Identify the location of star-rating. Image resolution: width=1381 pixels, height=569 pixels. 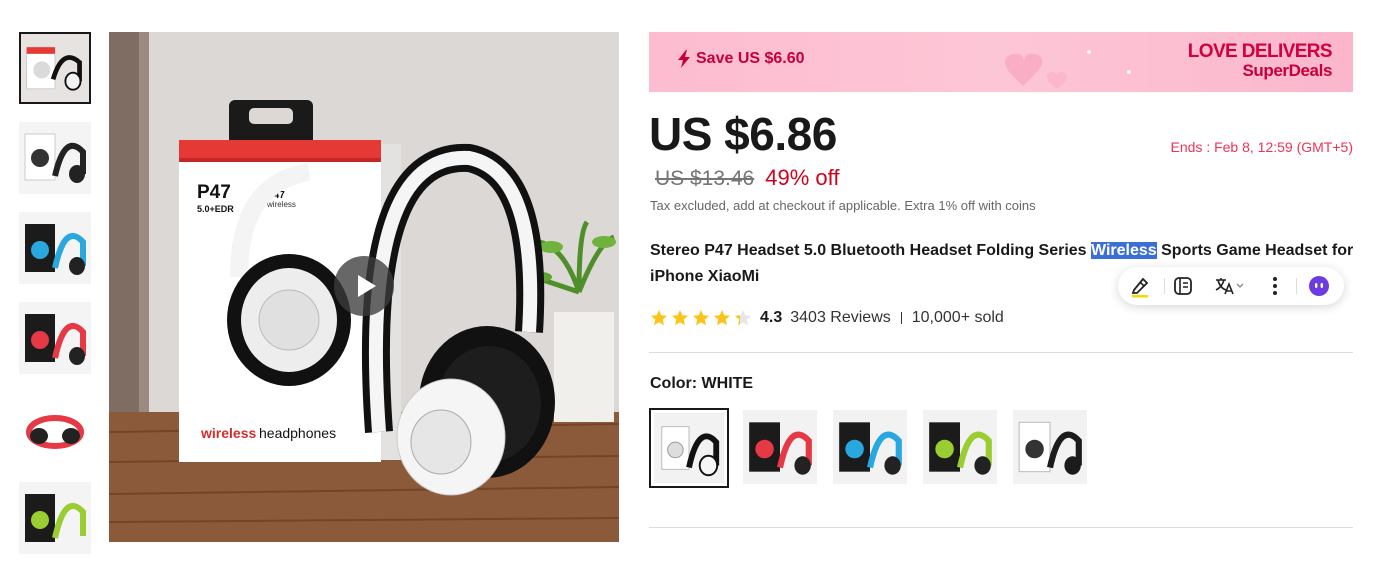
(701, 318).